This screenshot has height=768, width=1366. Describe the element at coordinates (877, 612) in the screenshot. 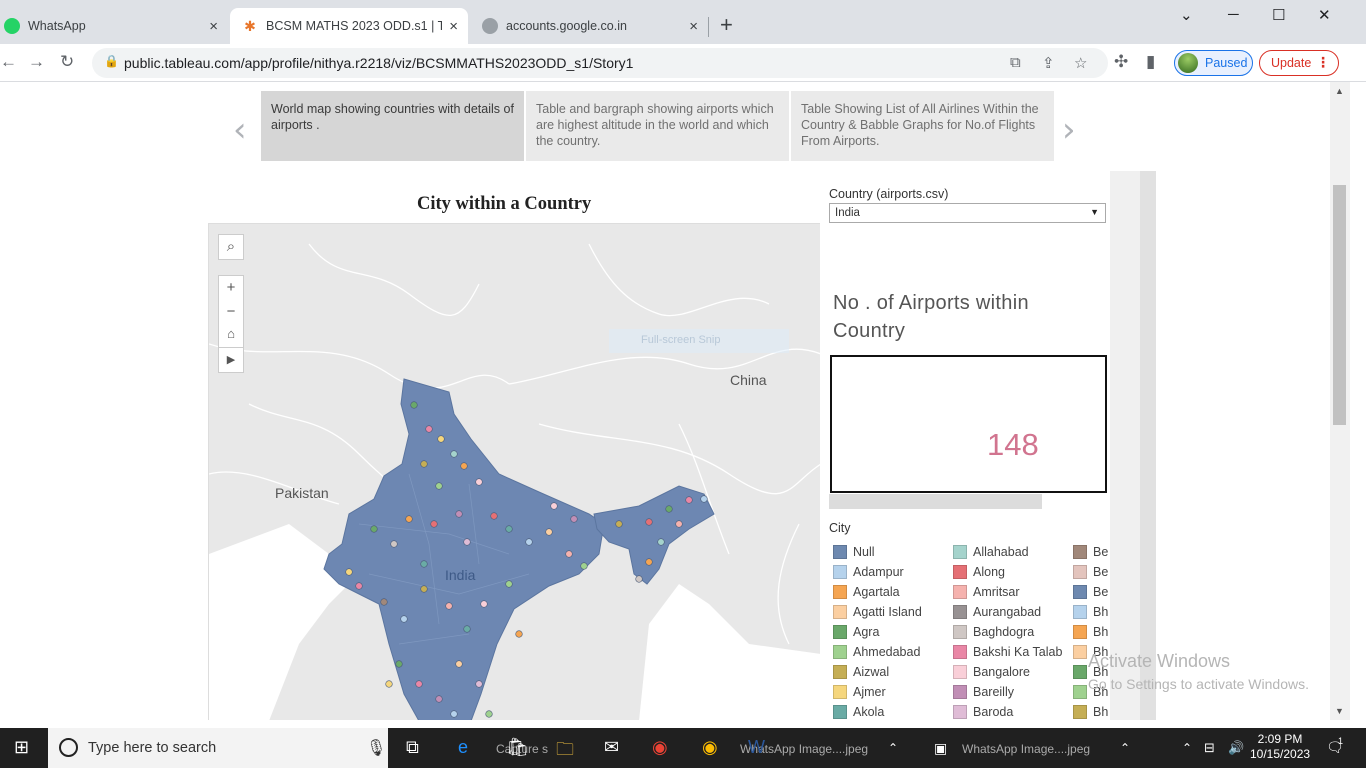

I see `legend-item: Agatti Island` at that location.